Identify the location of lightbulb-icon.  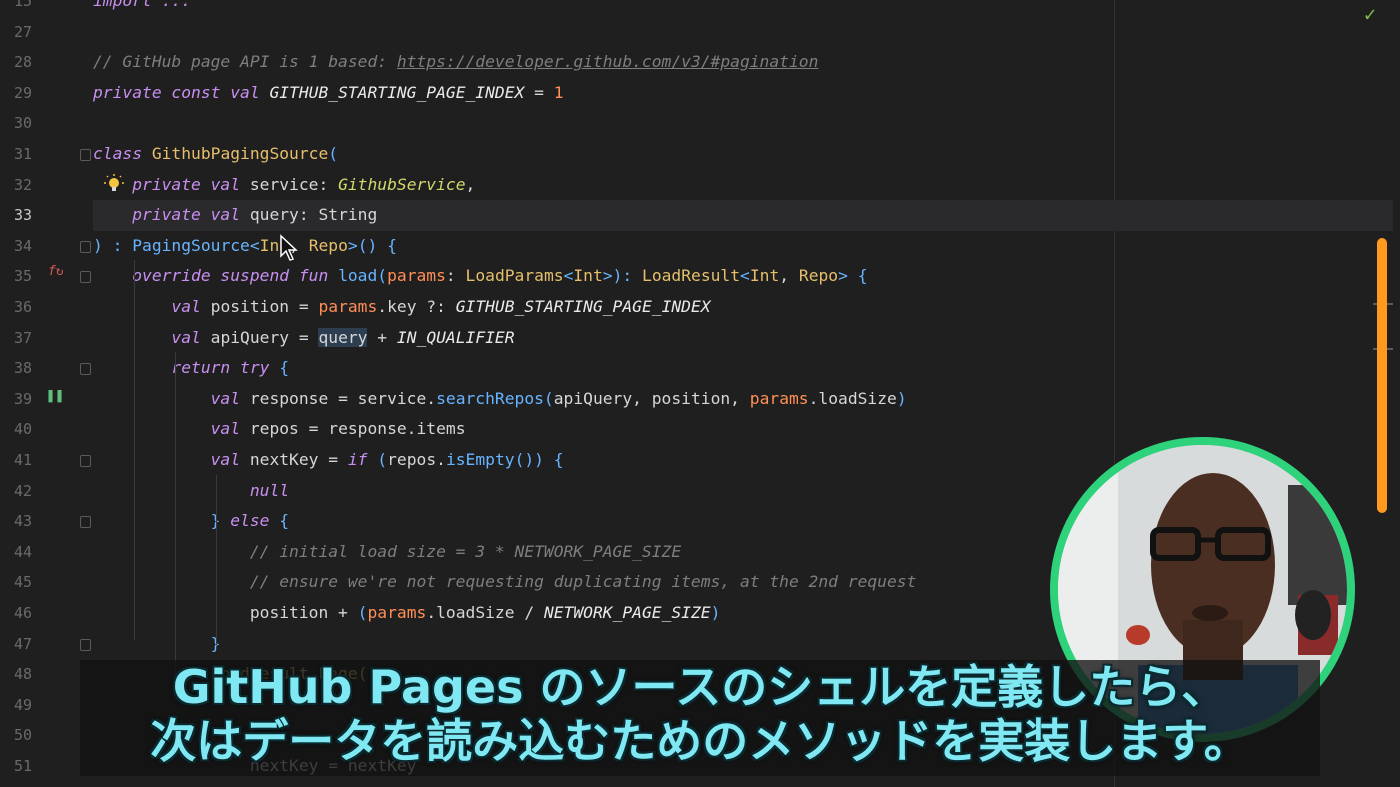
(114, 184).